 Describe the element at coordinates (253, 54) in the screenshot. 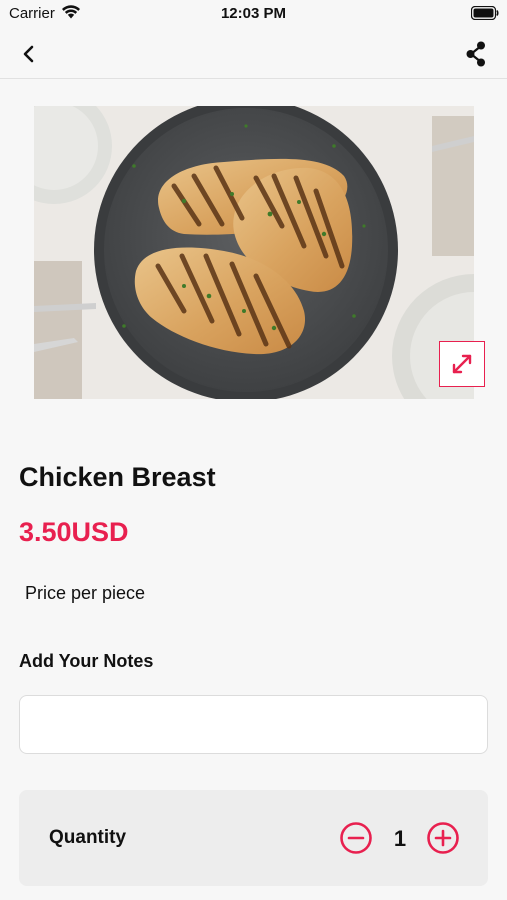

I see `navigation-bar` at that location.